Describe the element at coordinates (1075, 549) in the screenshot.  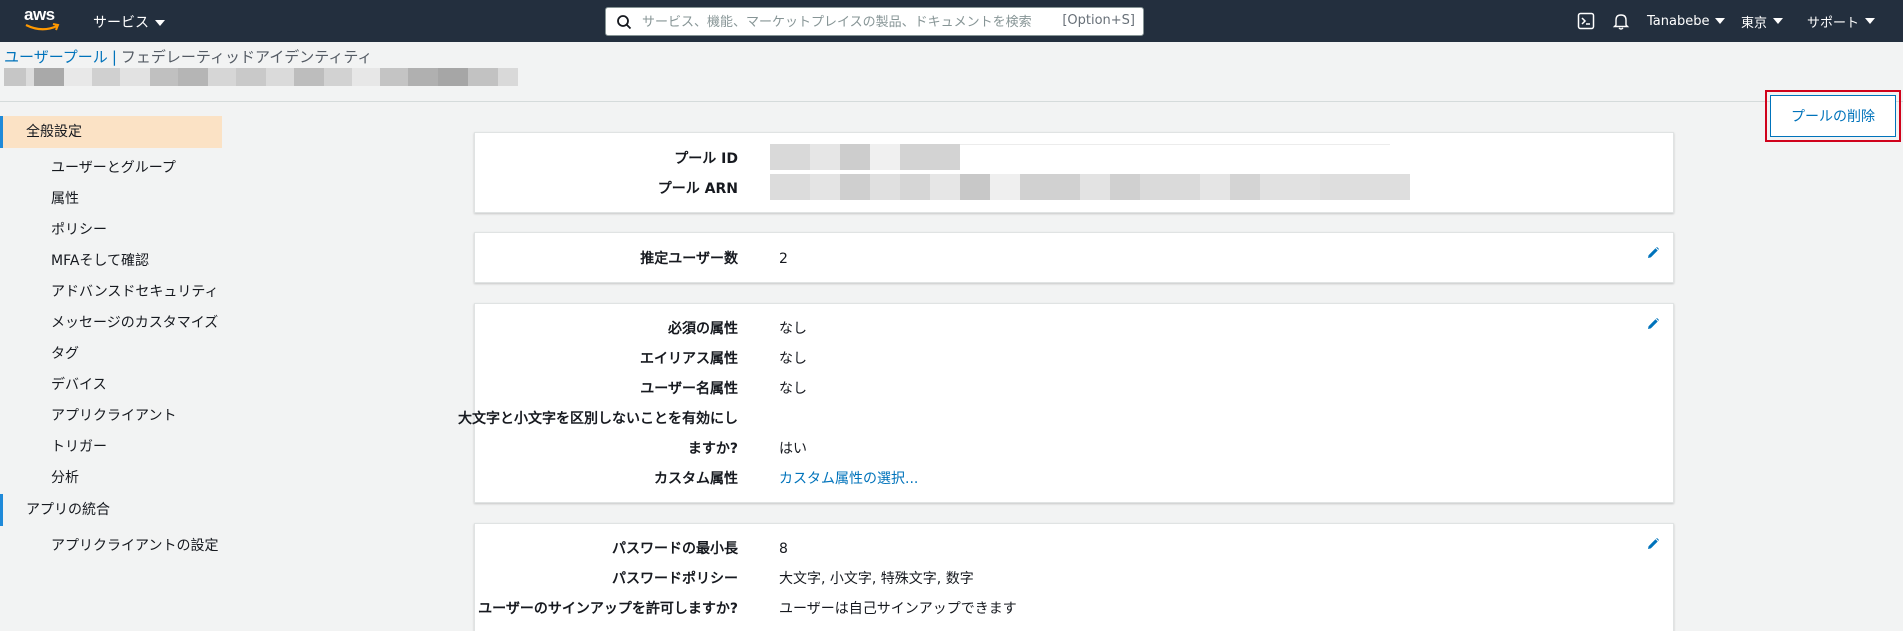
I see `password-min-length-row: パスワードの最小長 8` at that location.